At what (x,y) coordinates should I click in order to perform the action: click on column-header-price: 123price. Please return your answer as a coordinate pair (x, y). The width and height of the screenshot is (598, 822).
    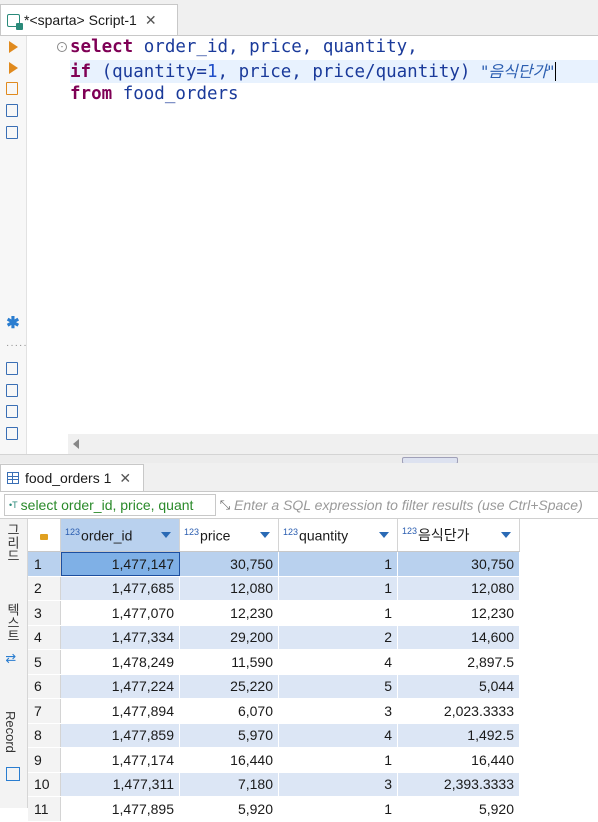
    Looking at the image, I should click on (229, 535).